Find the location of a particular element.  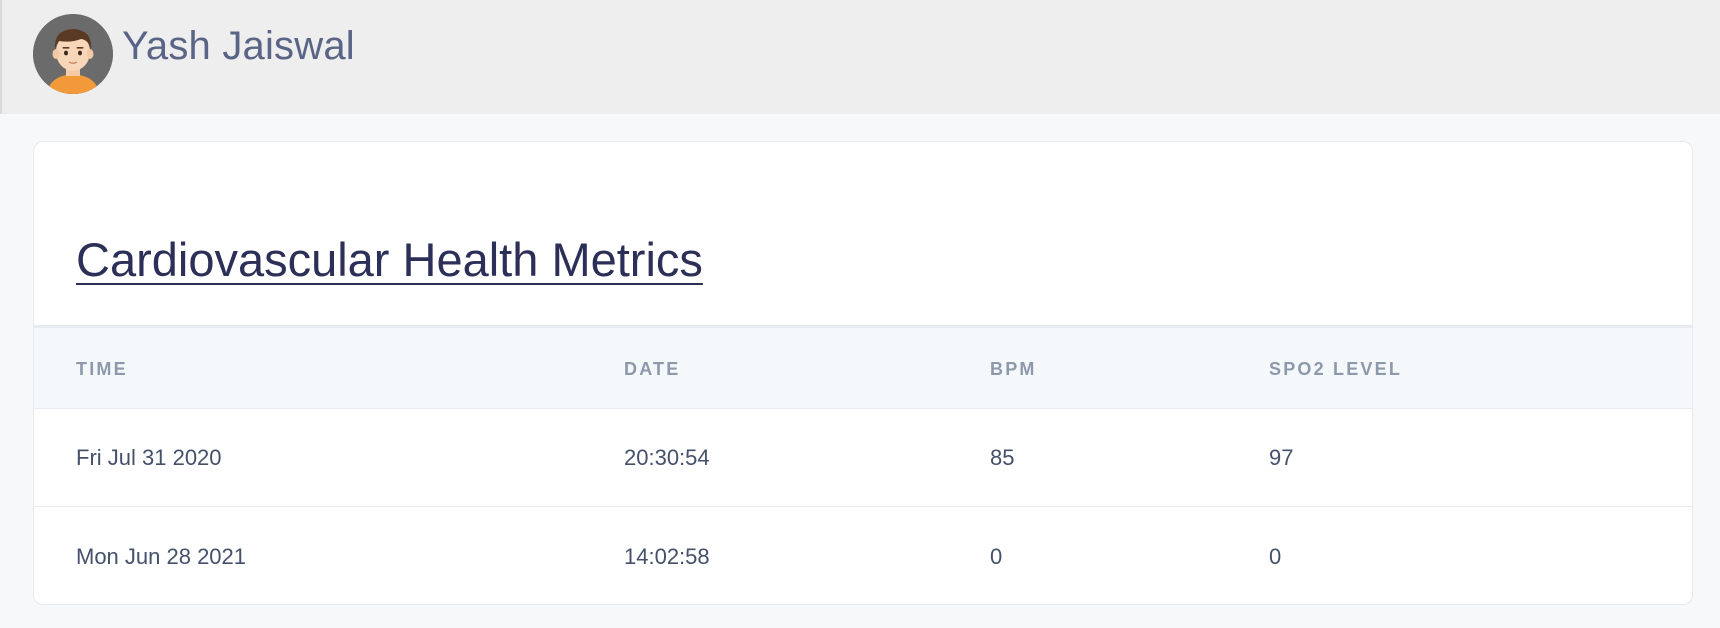

card-title-link: Cardiovascular Health Metrics is located at coordinates (389, 259).